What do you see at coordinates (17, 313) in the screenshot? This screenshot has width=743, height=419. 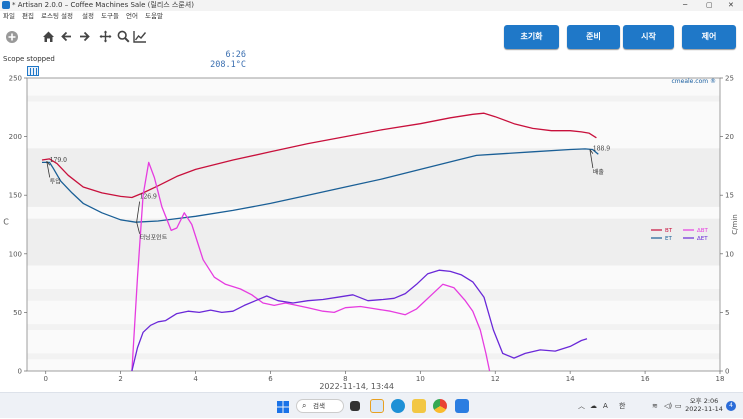 I see `y-tick-label: 50` at bounding box center [17, 313].